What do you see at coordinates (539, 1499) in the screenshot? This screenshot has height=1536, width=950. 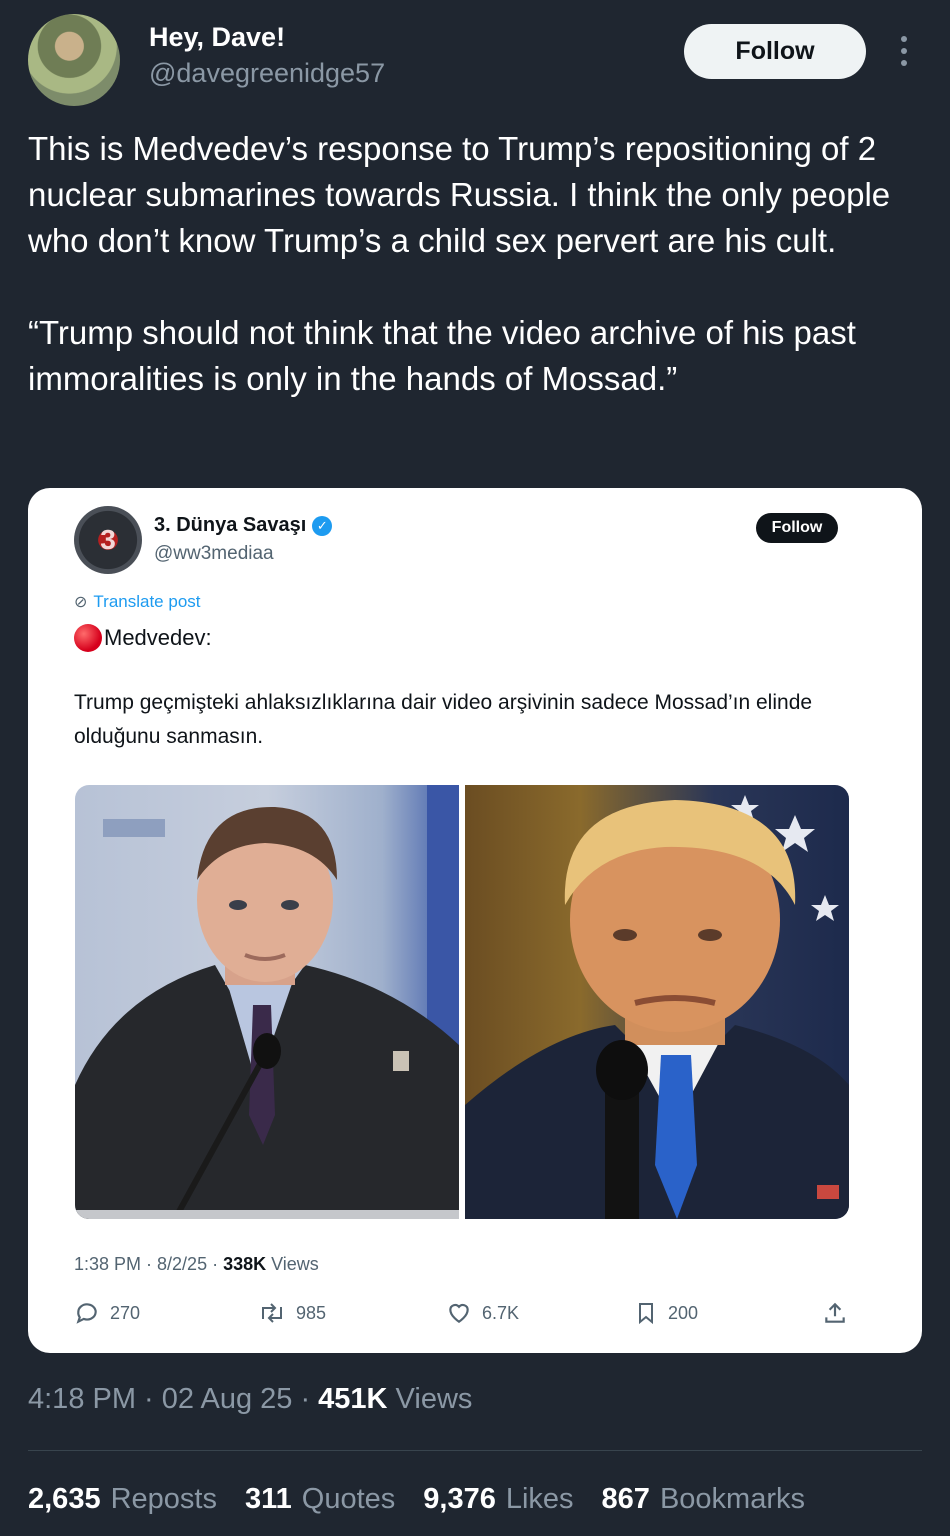 I see `likes-label: Likes` at bounding box center [539, 1499].